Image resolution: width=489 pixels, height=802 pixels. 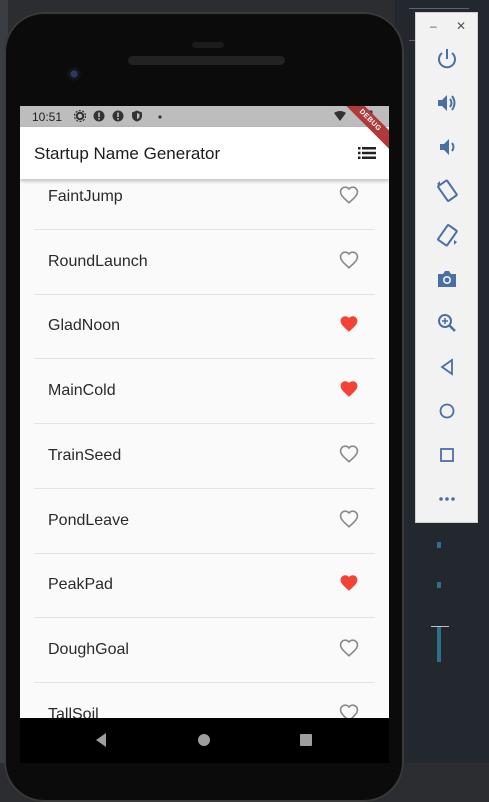 What do you see at coordinates (101, 740) in the screenshot?
I see `back-button` at bounding box center [101, 740].